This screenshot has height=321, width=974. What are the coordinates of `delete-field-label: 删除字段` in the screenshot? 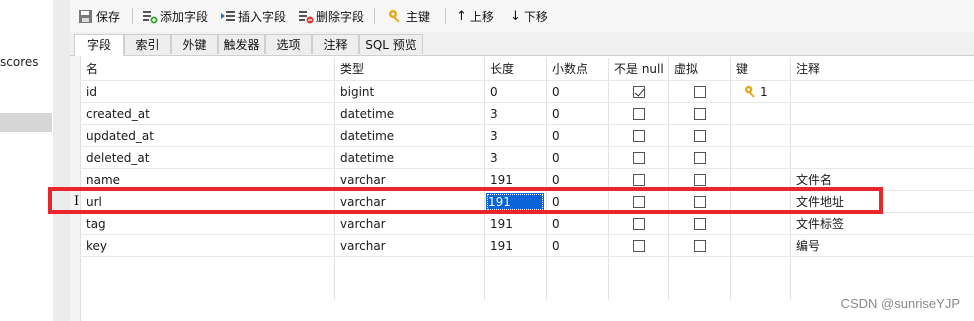 It's located at (340, 16).